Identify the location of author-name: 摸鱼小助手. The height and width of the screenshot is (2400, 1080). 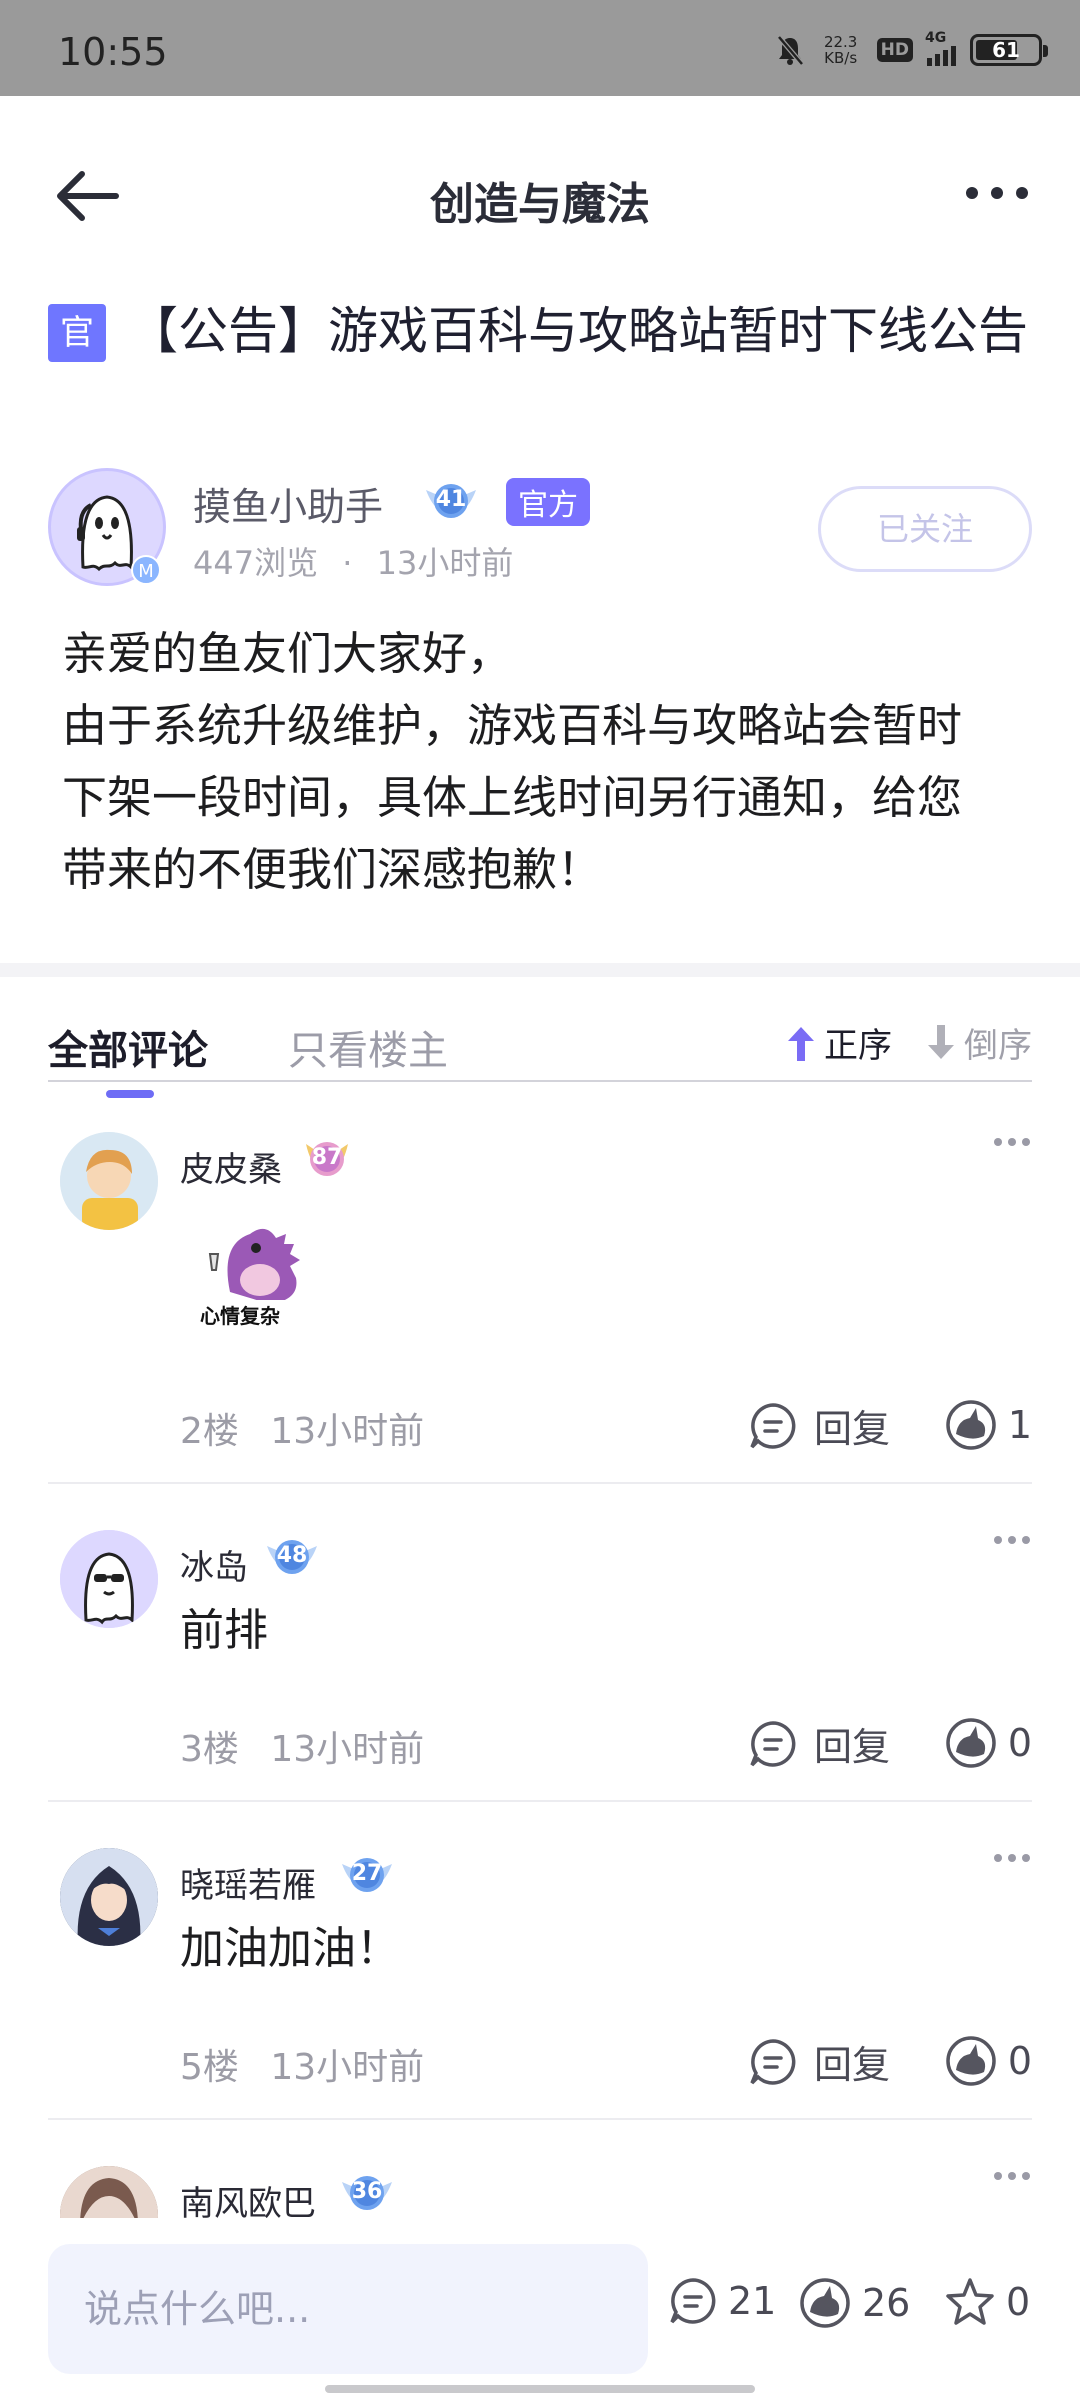
(288, 503).